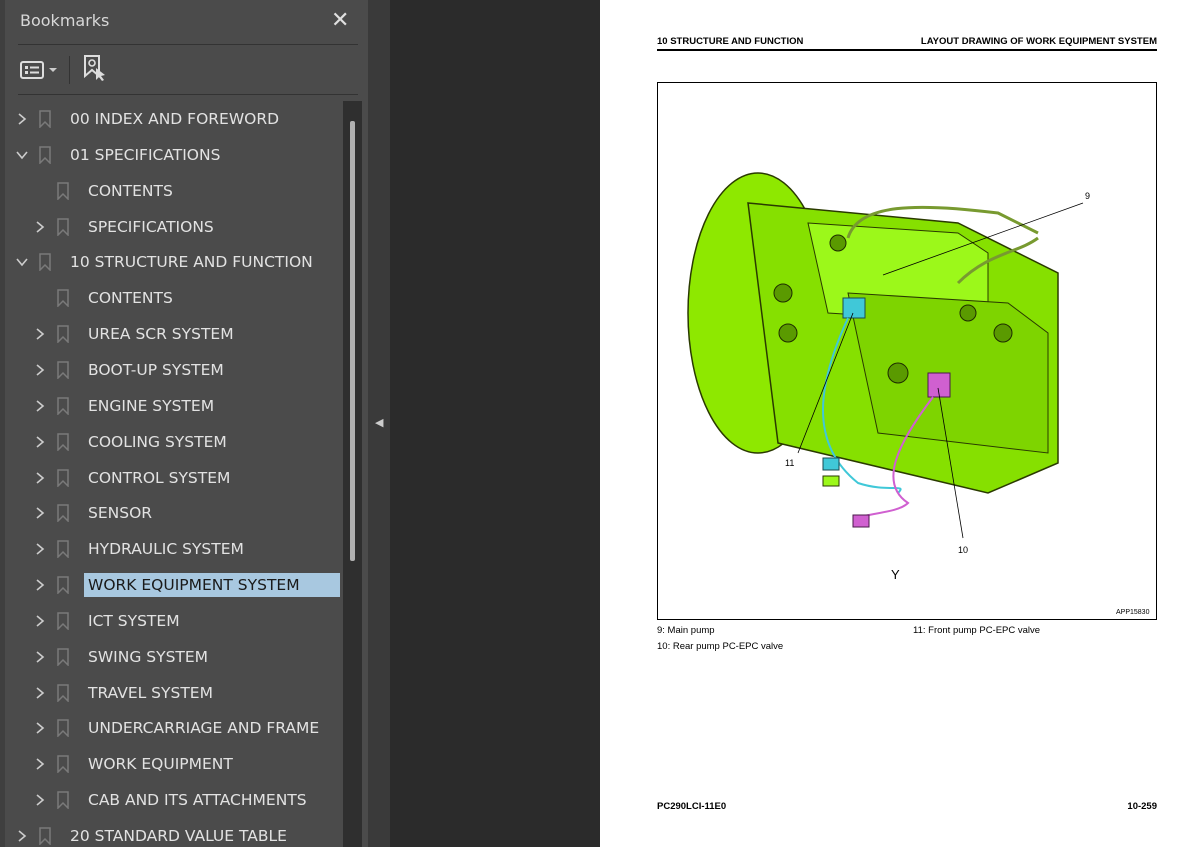 The image size is (1200, 847). I want to click on caption-9: 9: Main pump, so click(686, 630).